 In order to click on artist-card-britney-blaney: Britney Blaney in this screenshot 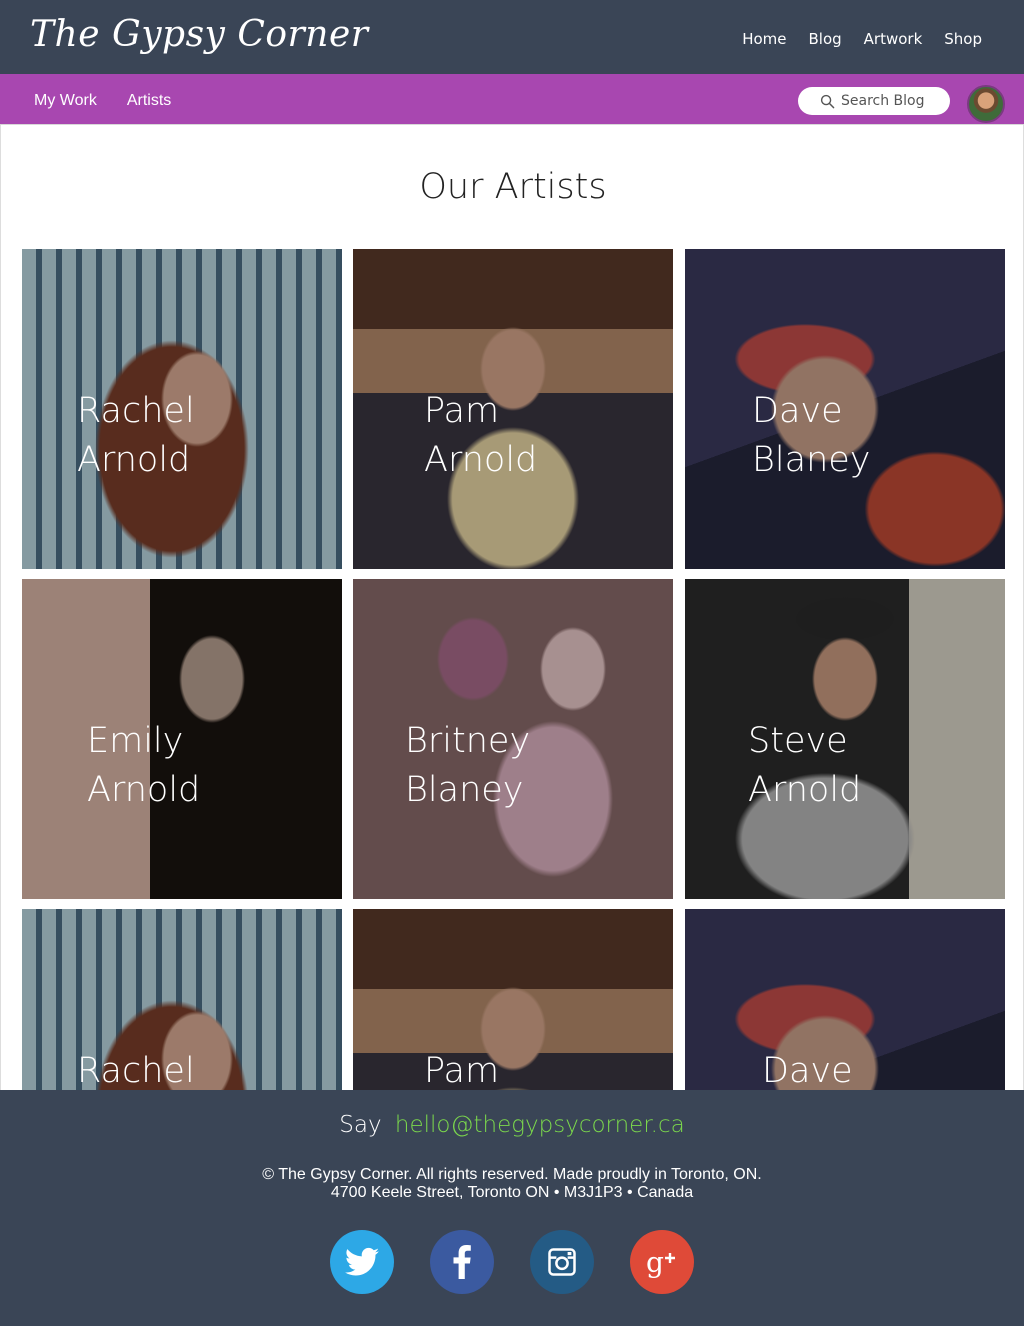, I will do `click(513, 739)`.